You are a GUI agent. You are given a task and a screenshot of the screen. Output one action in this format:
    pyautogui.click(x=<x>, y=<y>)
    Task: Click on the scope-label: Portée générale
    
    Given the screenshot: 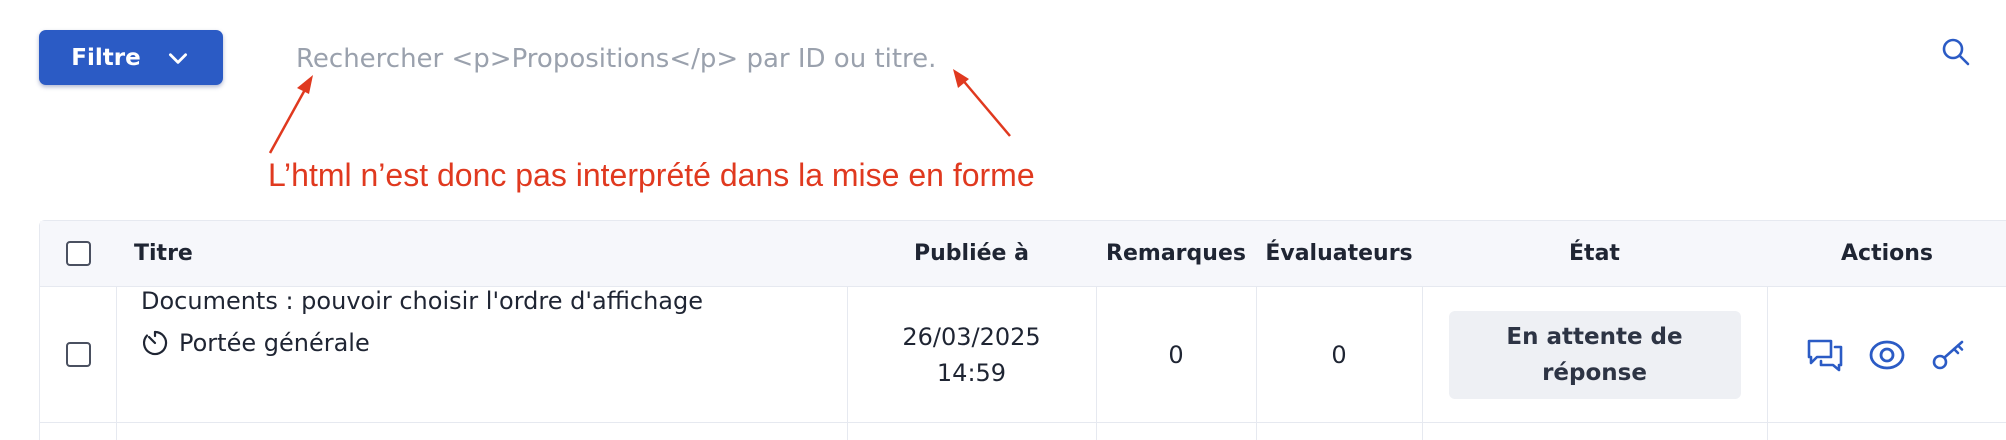 What is the action you would take?
    pyautogui.click(x=255, y=343)
    